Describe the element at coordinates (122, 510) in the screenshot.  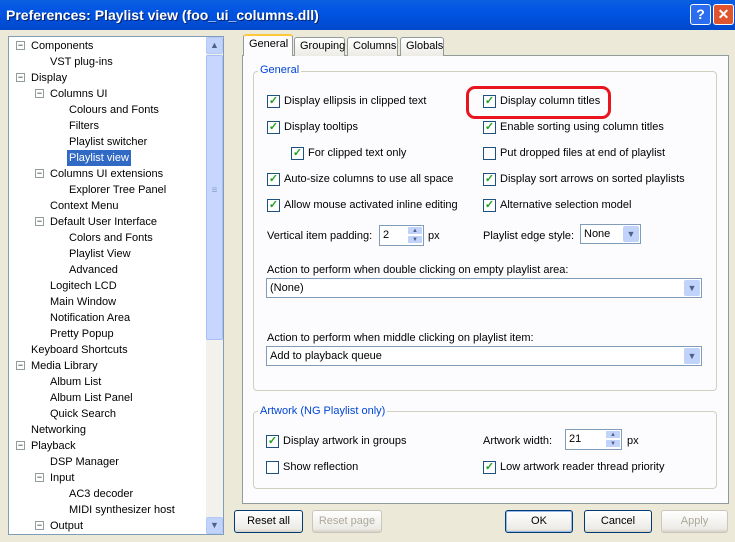
I see `tree-item: MIDI synthesizer host` at that location.